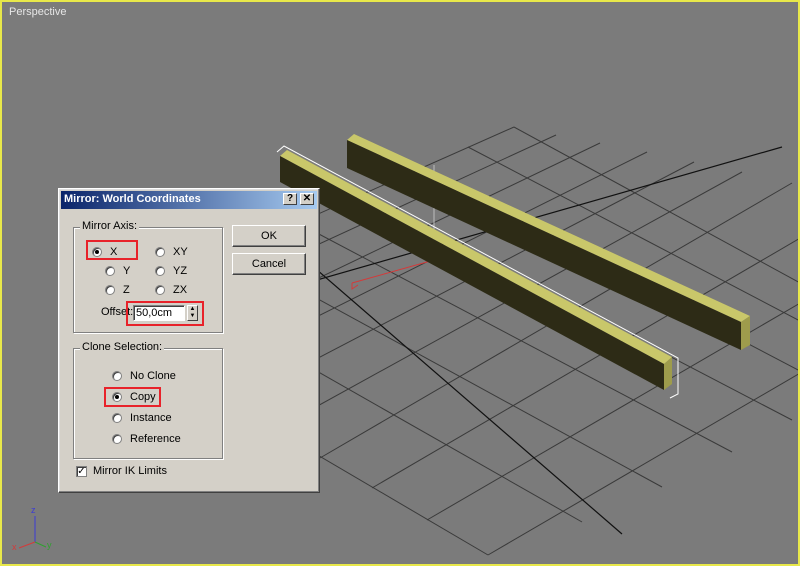  I want to click on instance-radio: Instance, so click(142, 418).